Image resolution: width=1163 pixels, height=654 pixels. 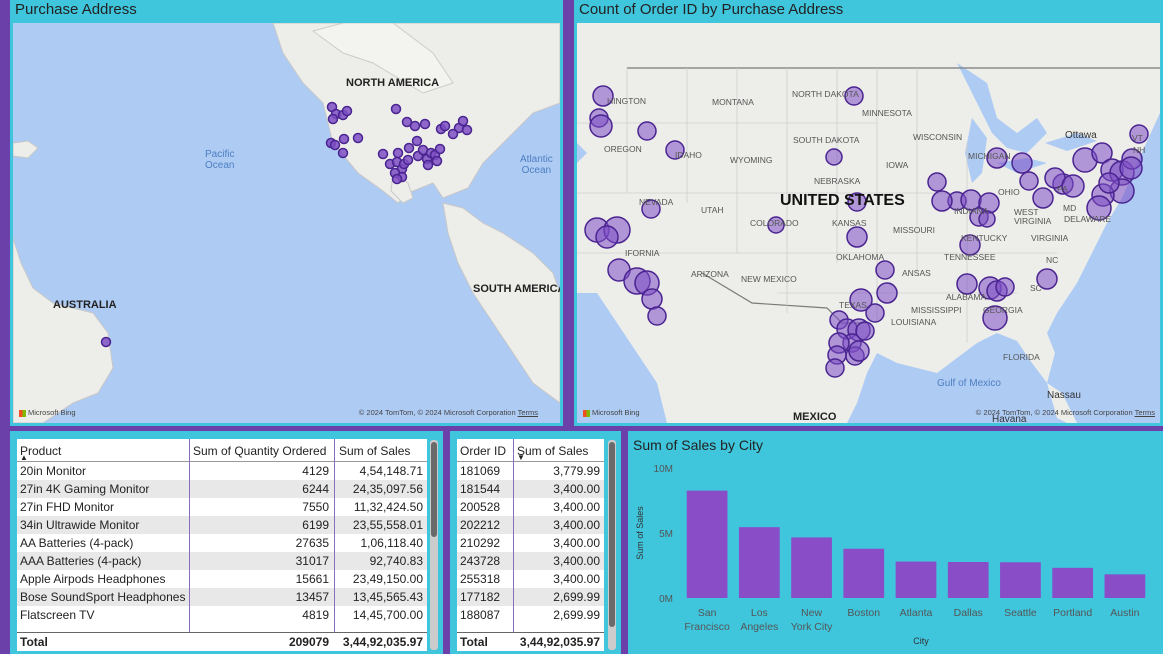 What do you see at coordinates (222, 525) in the screenshot?
I see `table-row: 34in Ultrawide Monitor 6199 23,55,558.01` at bounding box center [222, 525].